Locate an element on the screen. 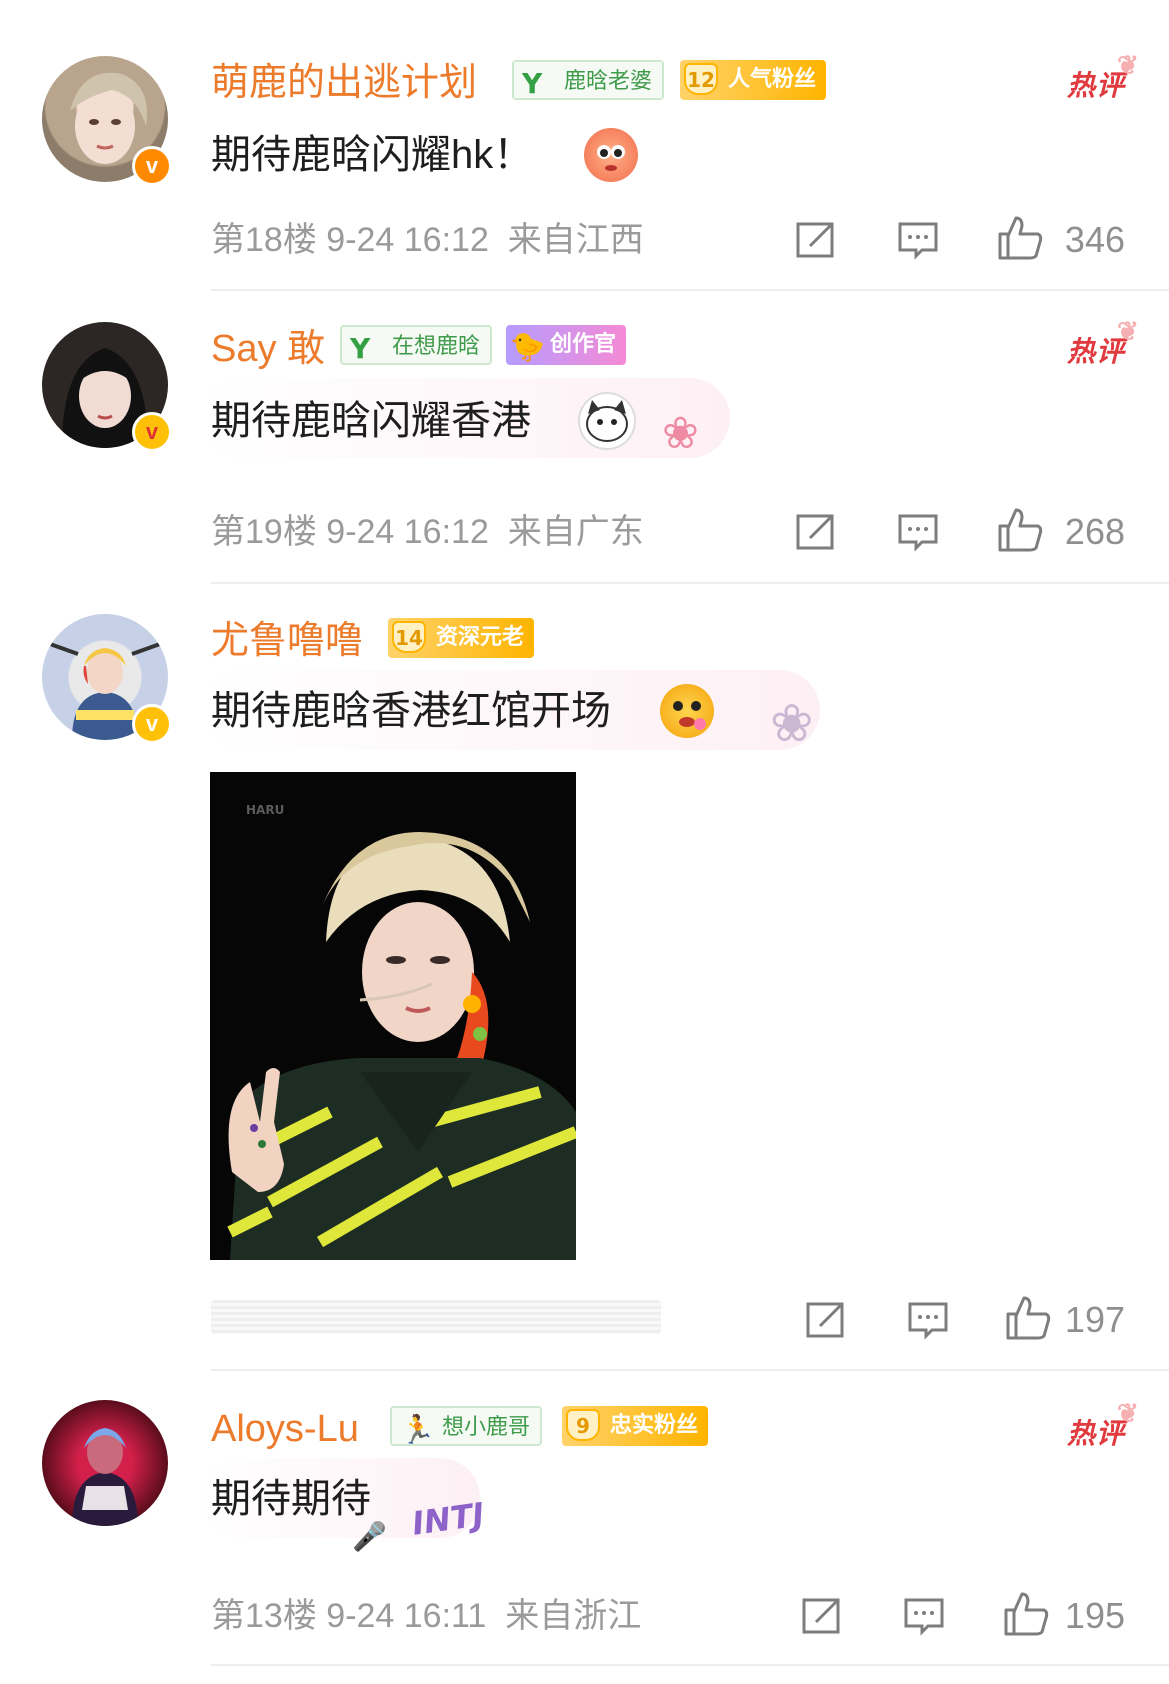  like-count: 268 is located at coordinates (1095, 532).